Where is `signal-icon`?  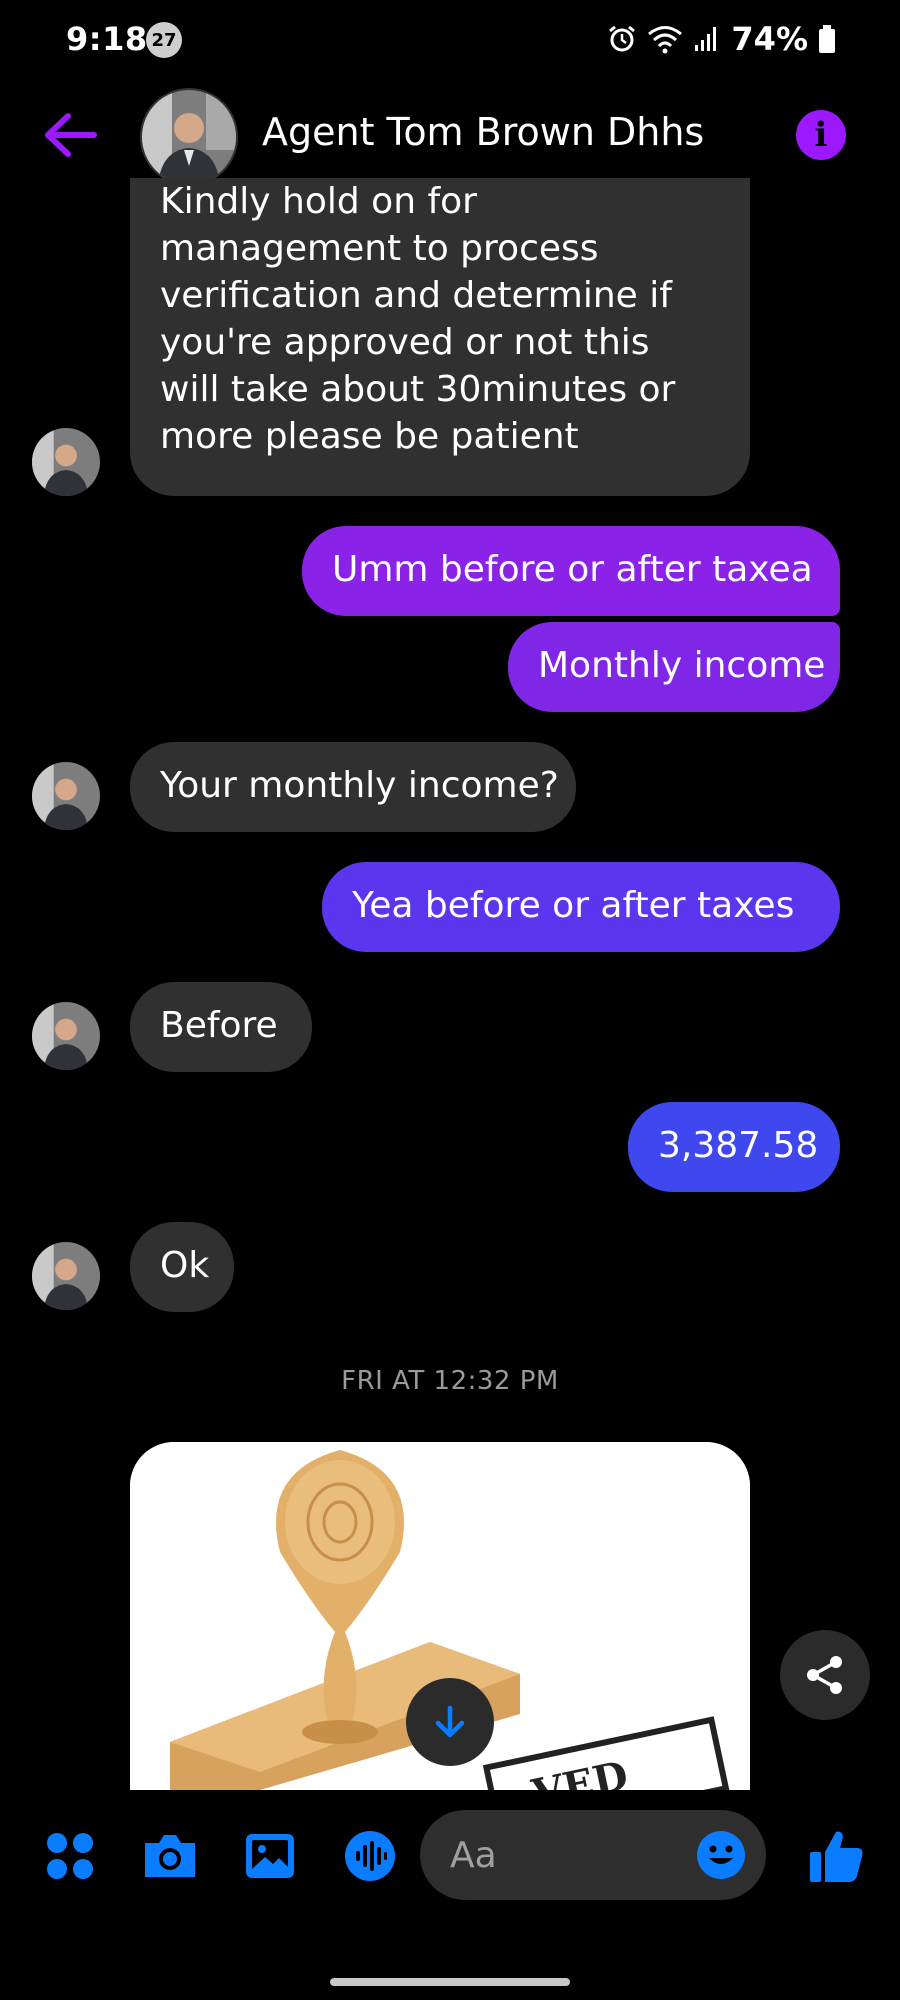
signal-icon is located at coordinates (706, 39).